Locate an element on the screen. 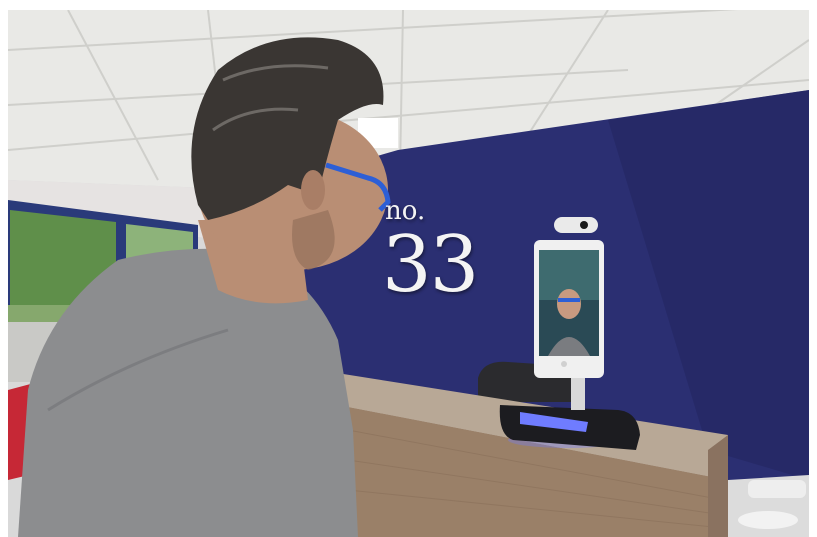 This screenshot has width=817, height=537. kiosk-camera-lens is located at coordinates (584, 225).